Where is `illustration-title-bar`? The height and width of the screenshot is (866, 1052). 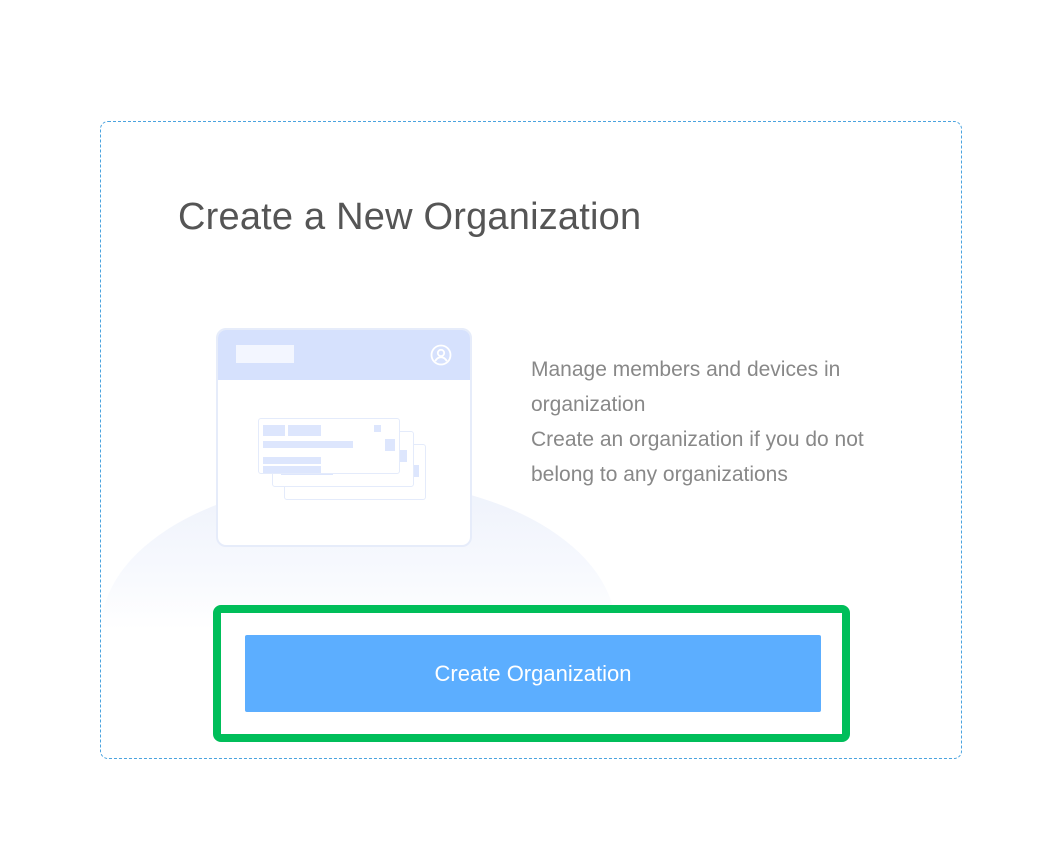
illustration-title-bar is located at coordinates (265, 354).